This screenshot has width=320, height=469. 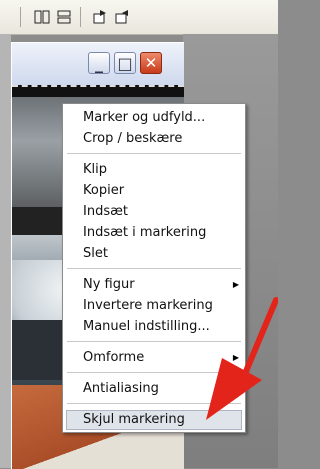 I want to click on menu-item-ny-figur: Ny figur, so click(x=109, y=285).